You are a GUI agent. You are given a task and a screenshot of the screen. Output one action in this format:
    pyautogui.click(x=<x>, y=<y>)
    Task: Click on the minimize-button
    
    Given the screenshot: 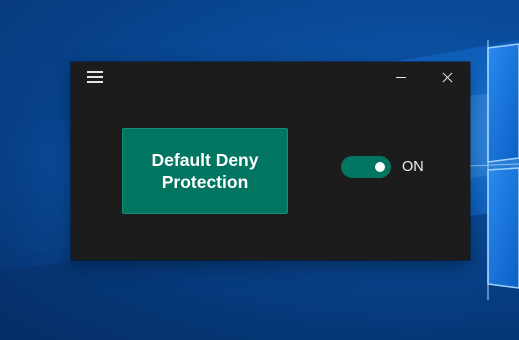 What is the action you would take?
    pyautogui.click(x=401, y=77)
    